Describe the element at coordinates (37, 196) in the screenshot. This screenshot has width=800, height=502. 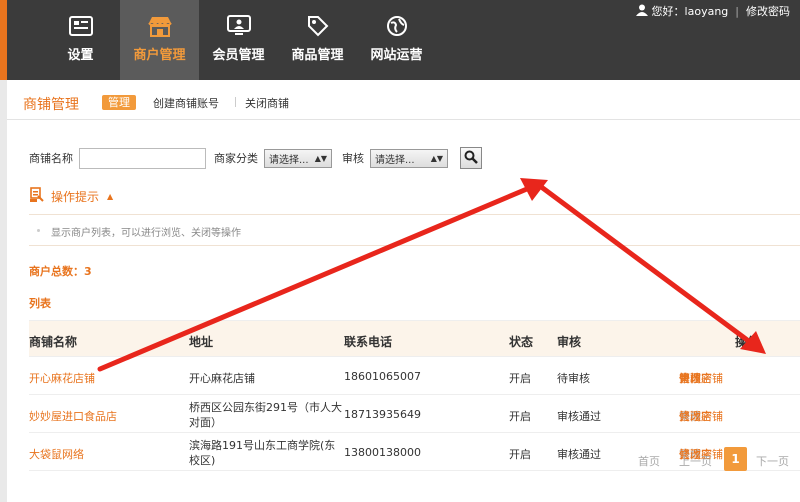
I see `tips-icon` at that location.